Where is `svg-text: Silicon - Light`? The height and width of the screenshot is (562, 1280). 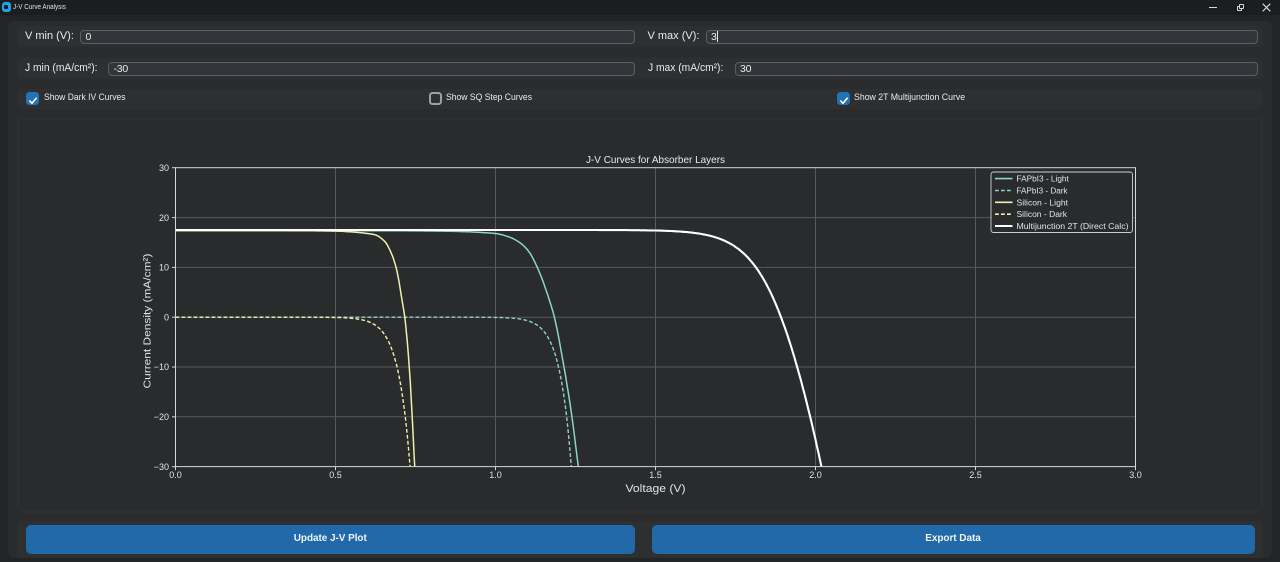
svg-text: Silicon - Light is located at coordinates (1043, 202).